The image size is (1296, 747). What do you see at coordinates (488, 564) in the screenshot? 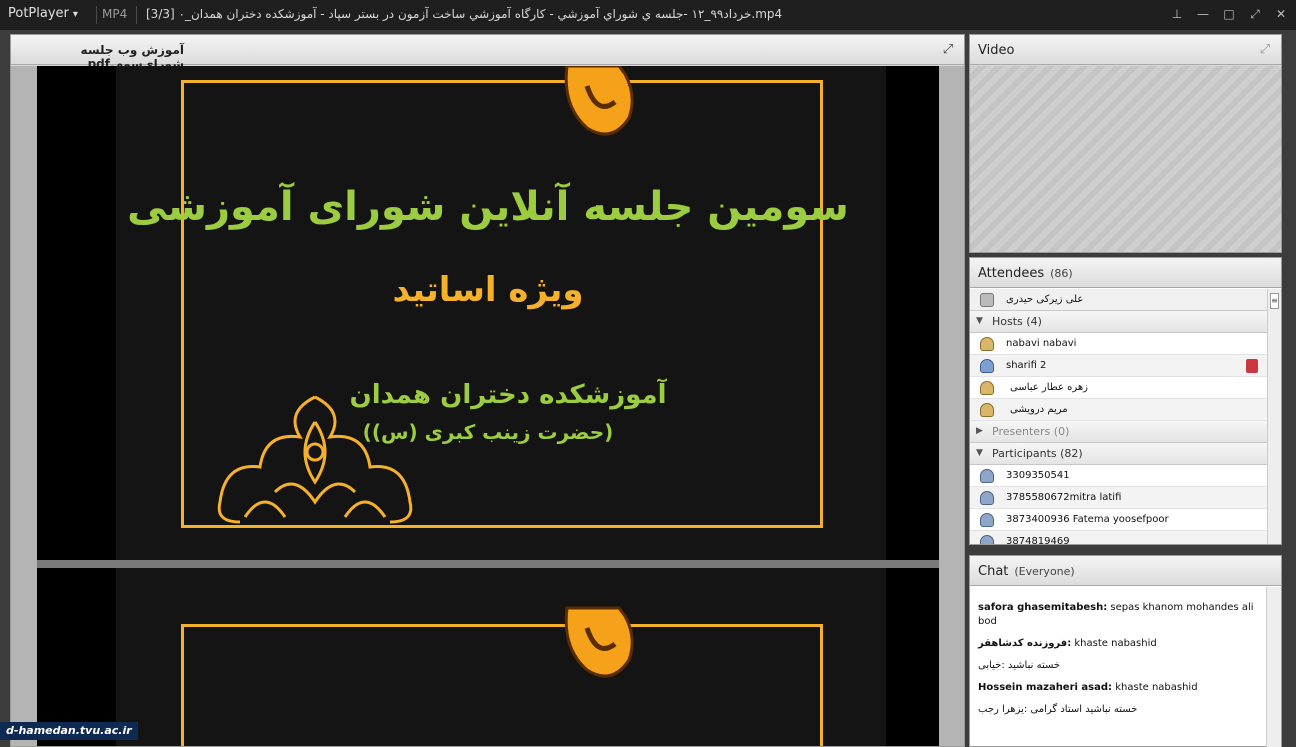
I see `page-gap` at bounding box center [488, 564].